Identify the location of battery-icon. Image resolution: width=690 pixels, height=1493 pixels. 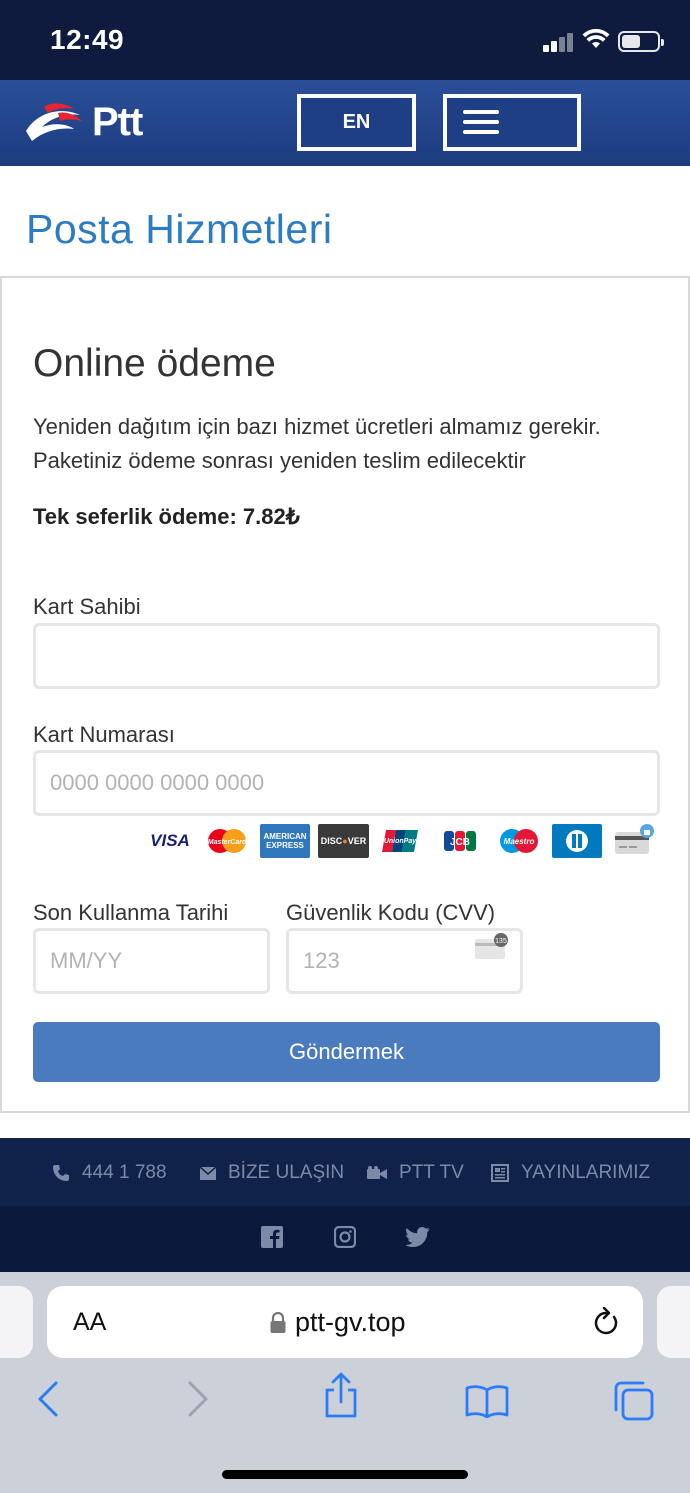
(641, 41).